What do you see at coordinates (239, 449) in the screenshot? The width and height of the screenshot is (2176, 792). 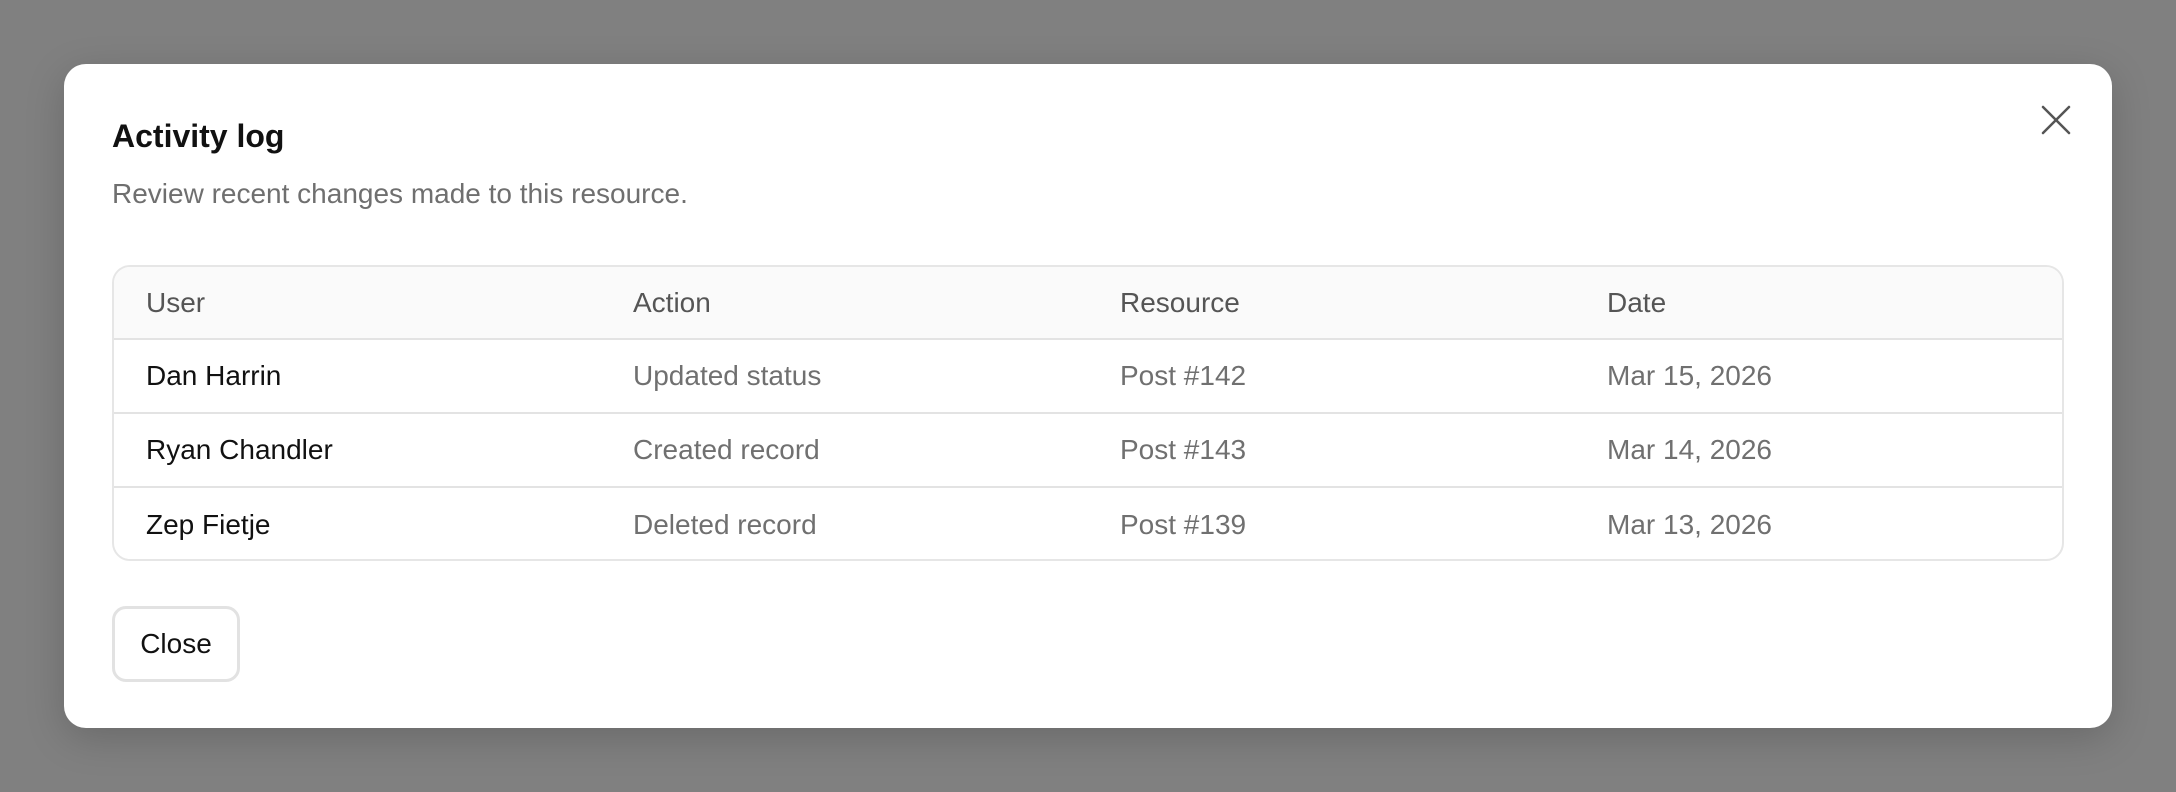 I see `cell-user: Ryan Chandler` at bounding box center [239, 449].